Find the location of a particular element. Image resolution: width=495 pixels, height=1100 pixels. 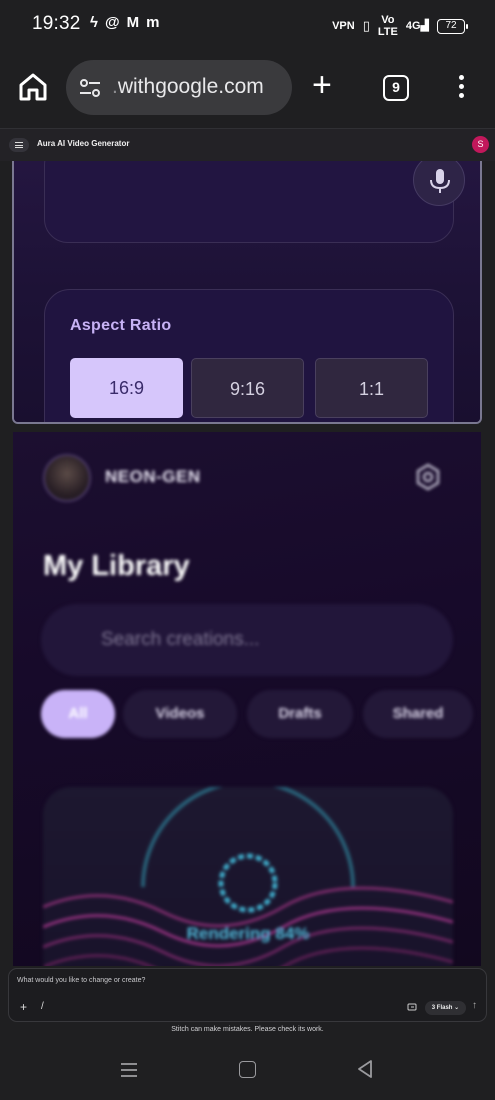

vibrate-icon: ▯ is located at coordinates (366, 25).